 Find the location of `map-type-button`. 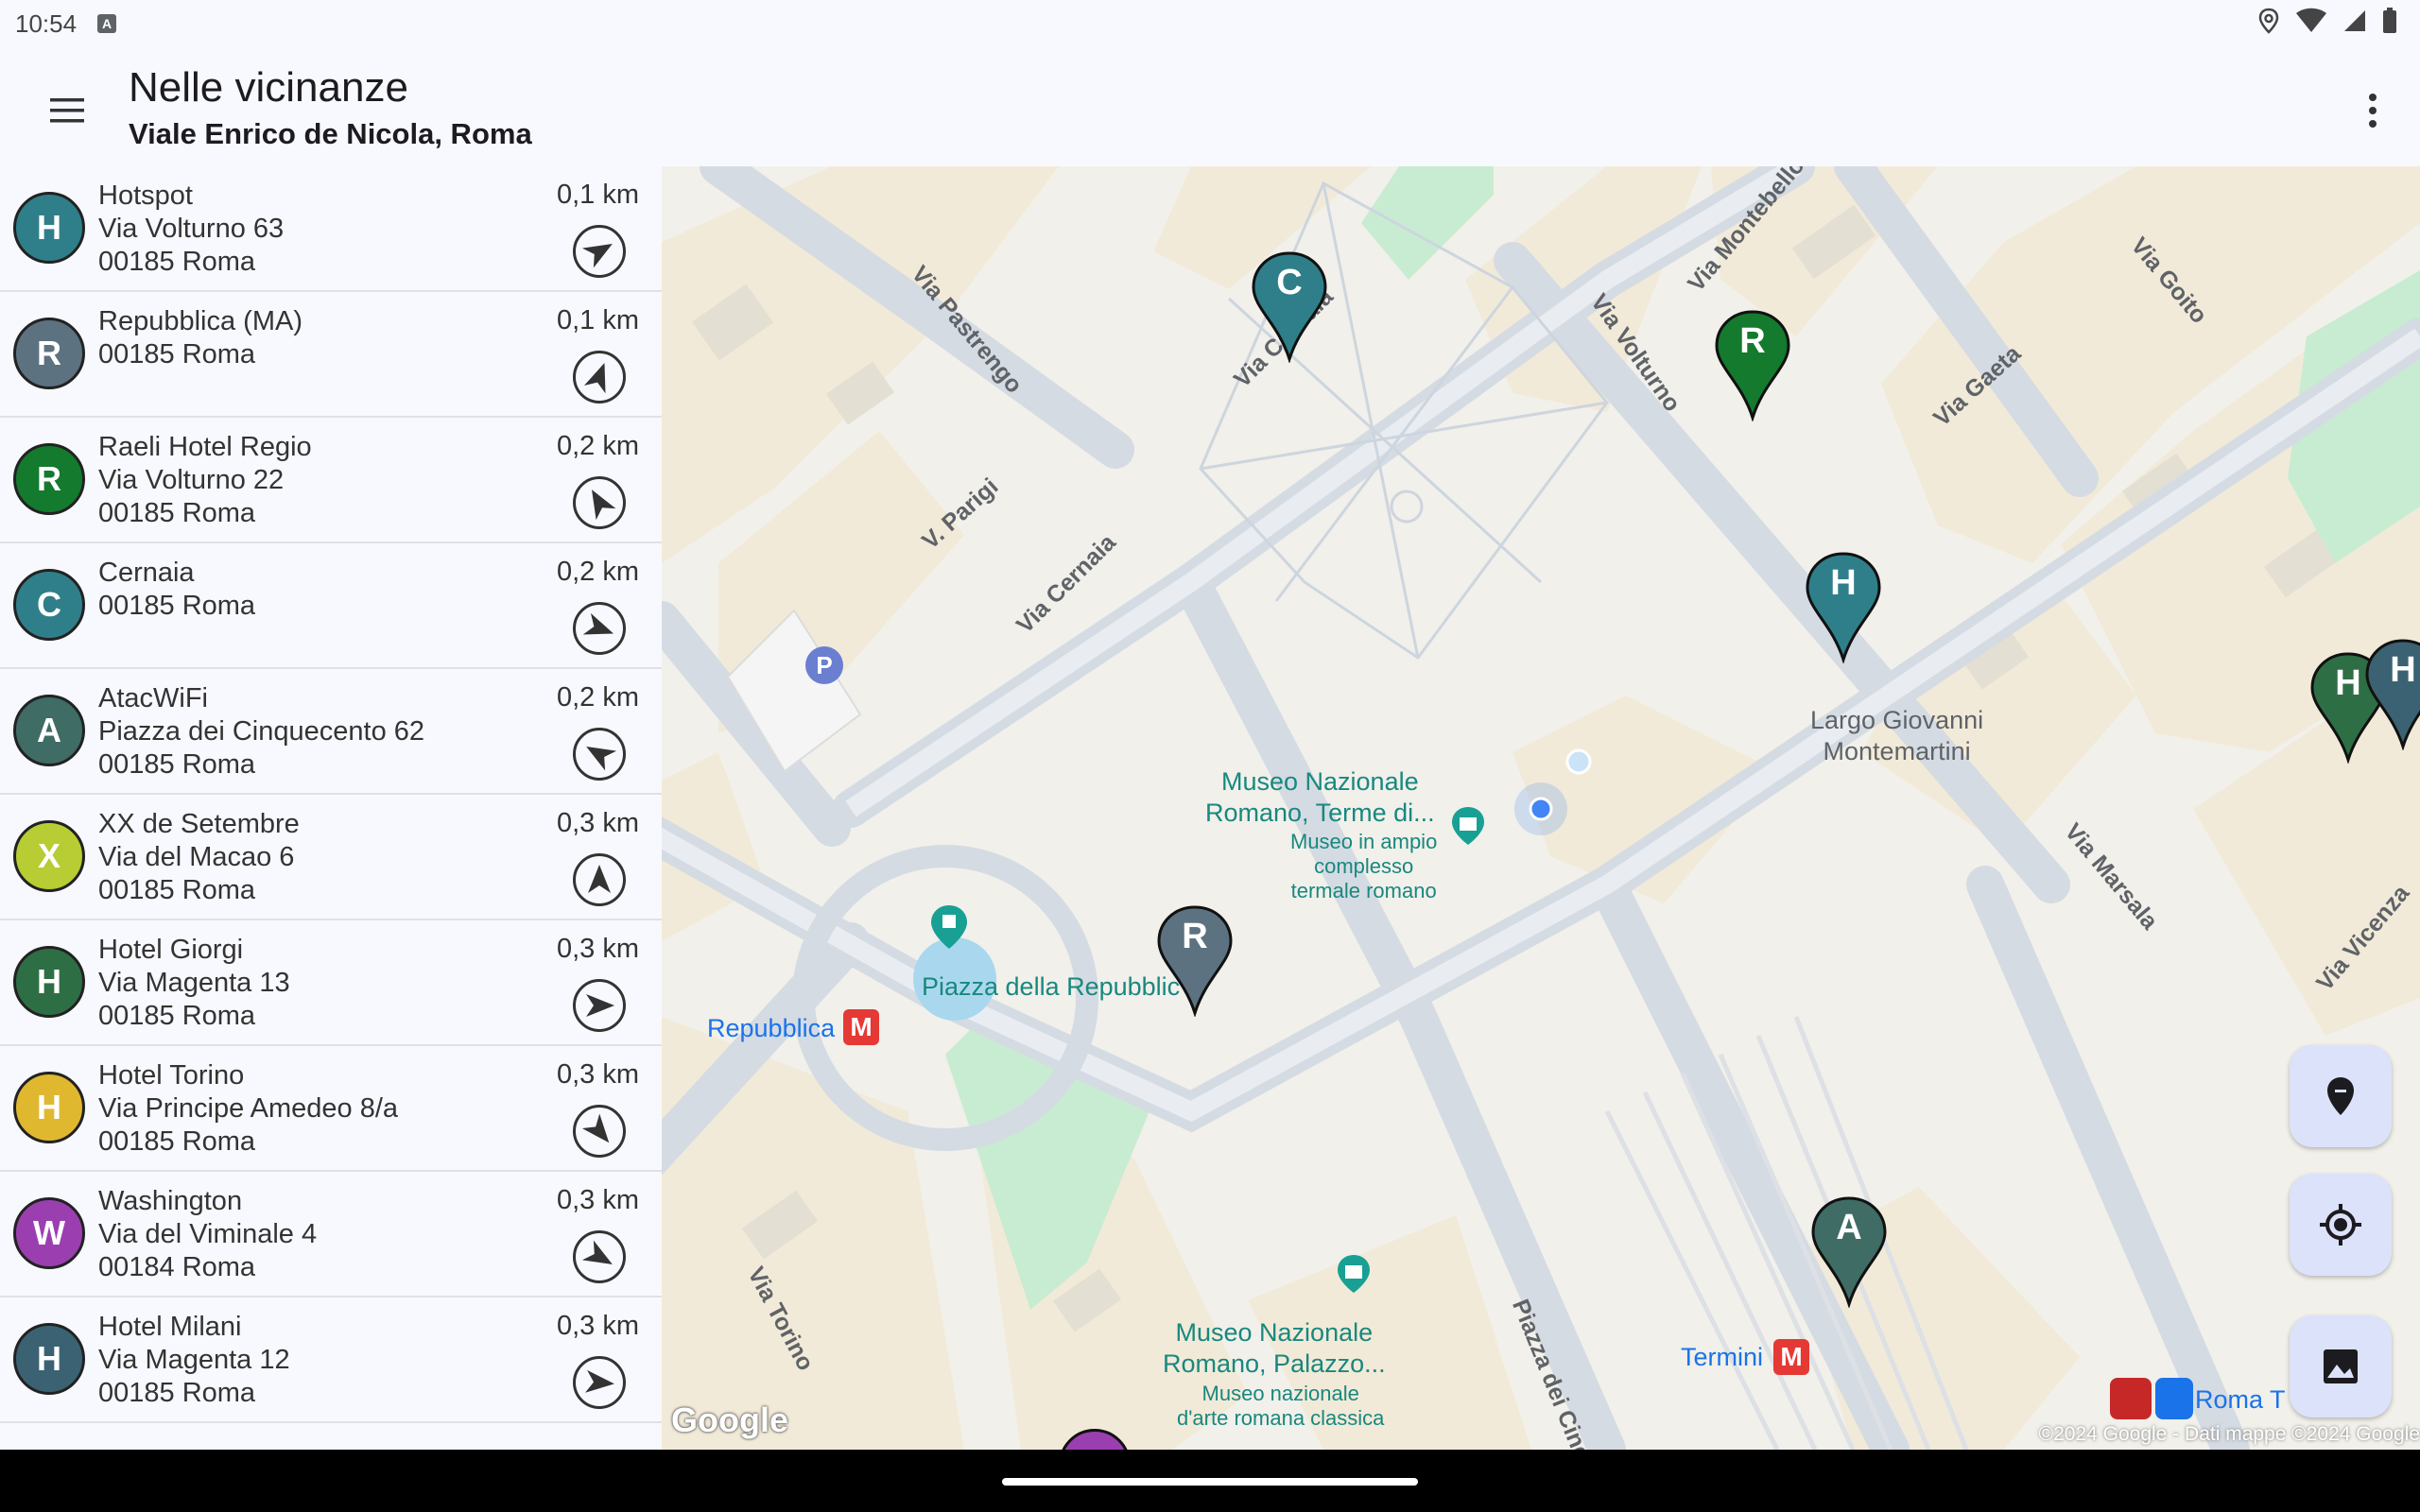

map-type-button is located at coordinates (2341, 1366).